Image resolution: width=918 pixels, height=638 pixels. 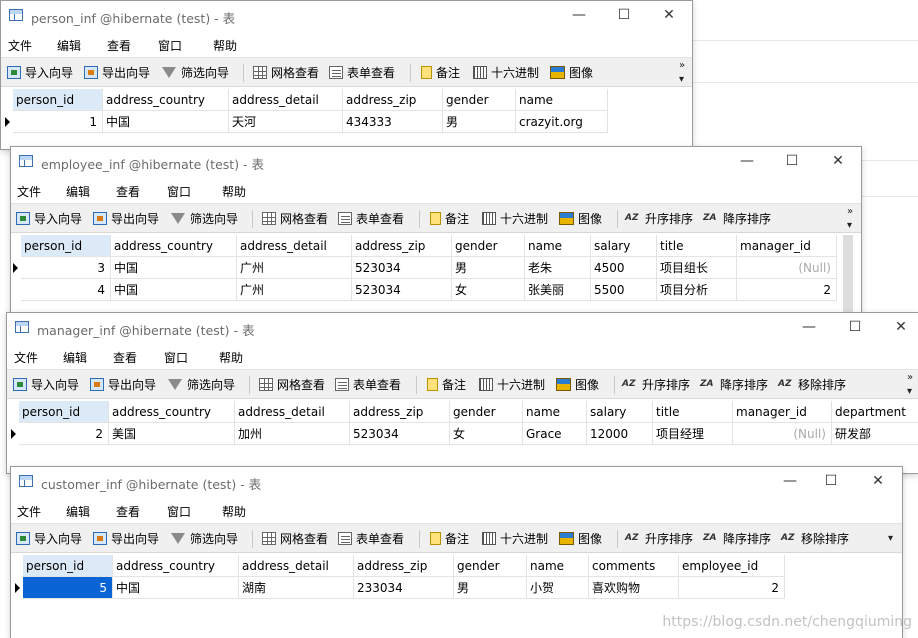 I want to click on column-header: employee_id, so click(x=732, y=566).